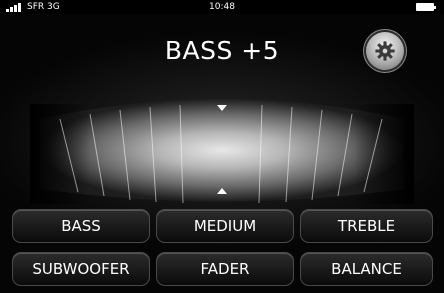 This screenshot has height=293, width=444. Describe the element at coordinates (366, 226) in the screenshot. I see `treble-button: TREBLE` at that location.